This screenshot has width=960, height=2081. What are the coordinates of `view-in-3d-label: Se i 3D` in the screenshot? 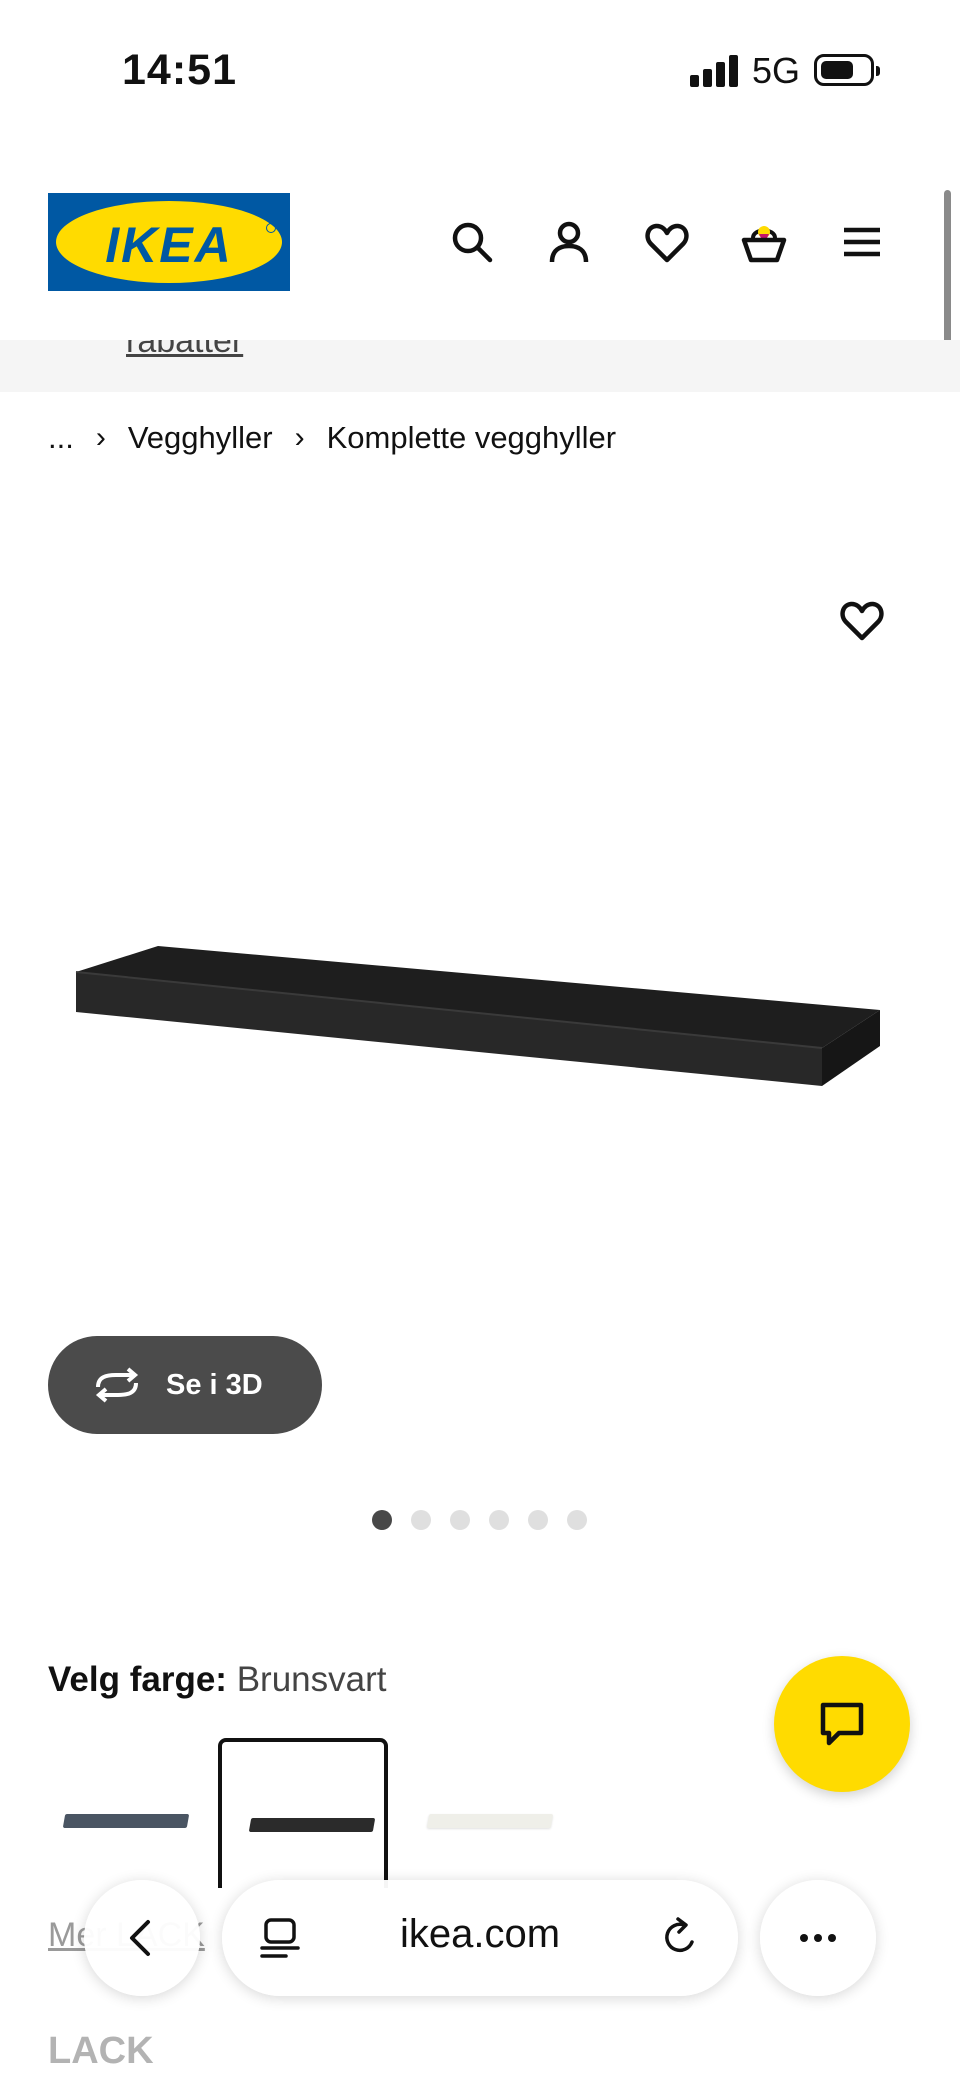 It's located at (214, 1384).